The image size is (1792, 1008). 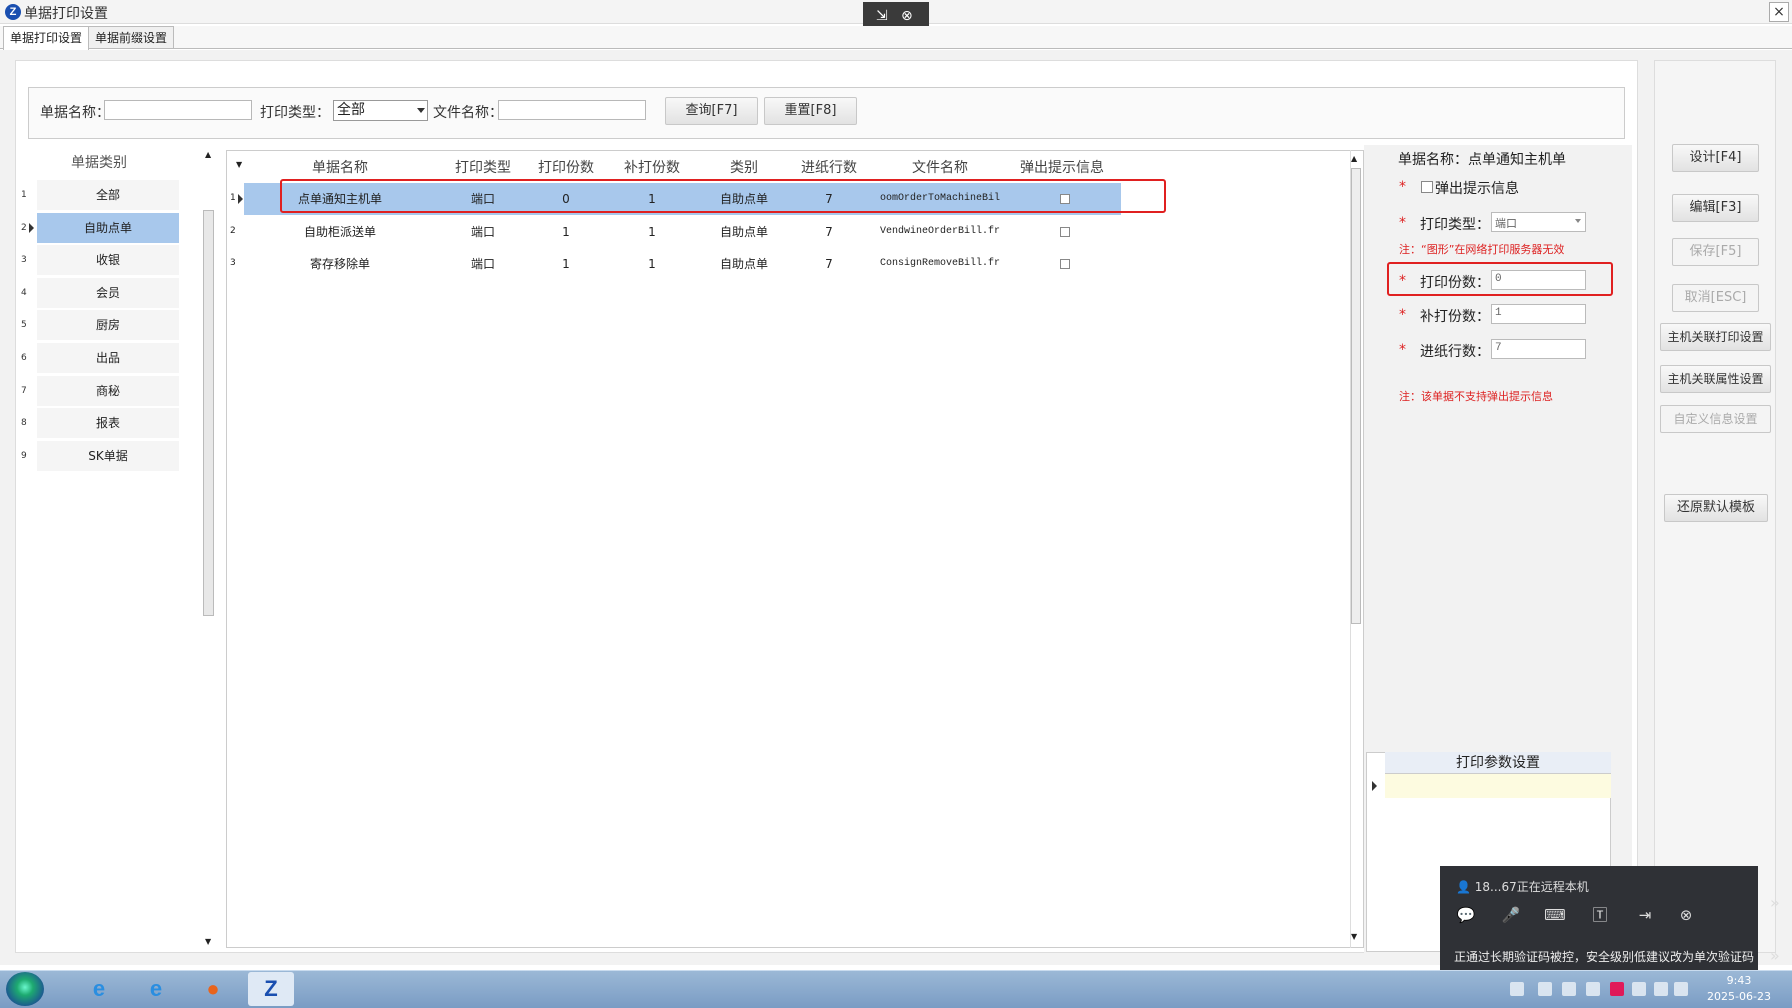 What do you see at coordinates (46, 38) in the screenshot?
I see `tab-print-settings: 单据打印设置` at bounding box center [46, 38].